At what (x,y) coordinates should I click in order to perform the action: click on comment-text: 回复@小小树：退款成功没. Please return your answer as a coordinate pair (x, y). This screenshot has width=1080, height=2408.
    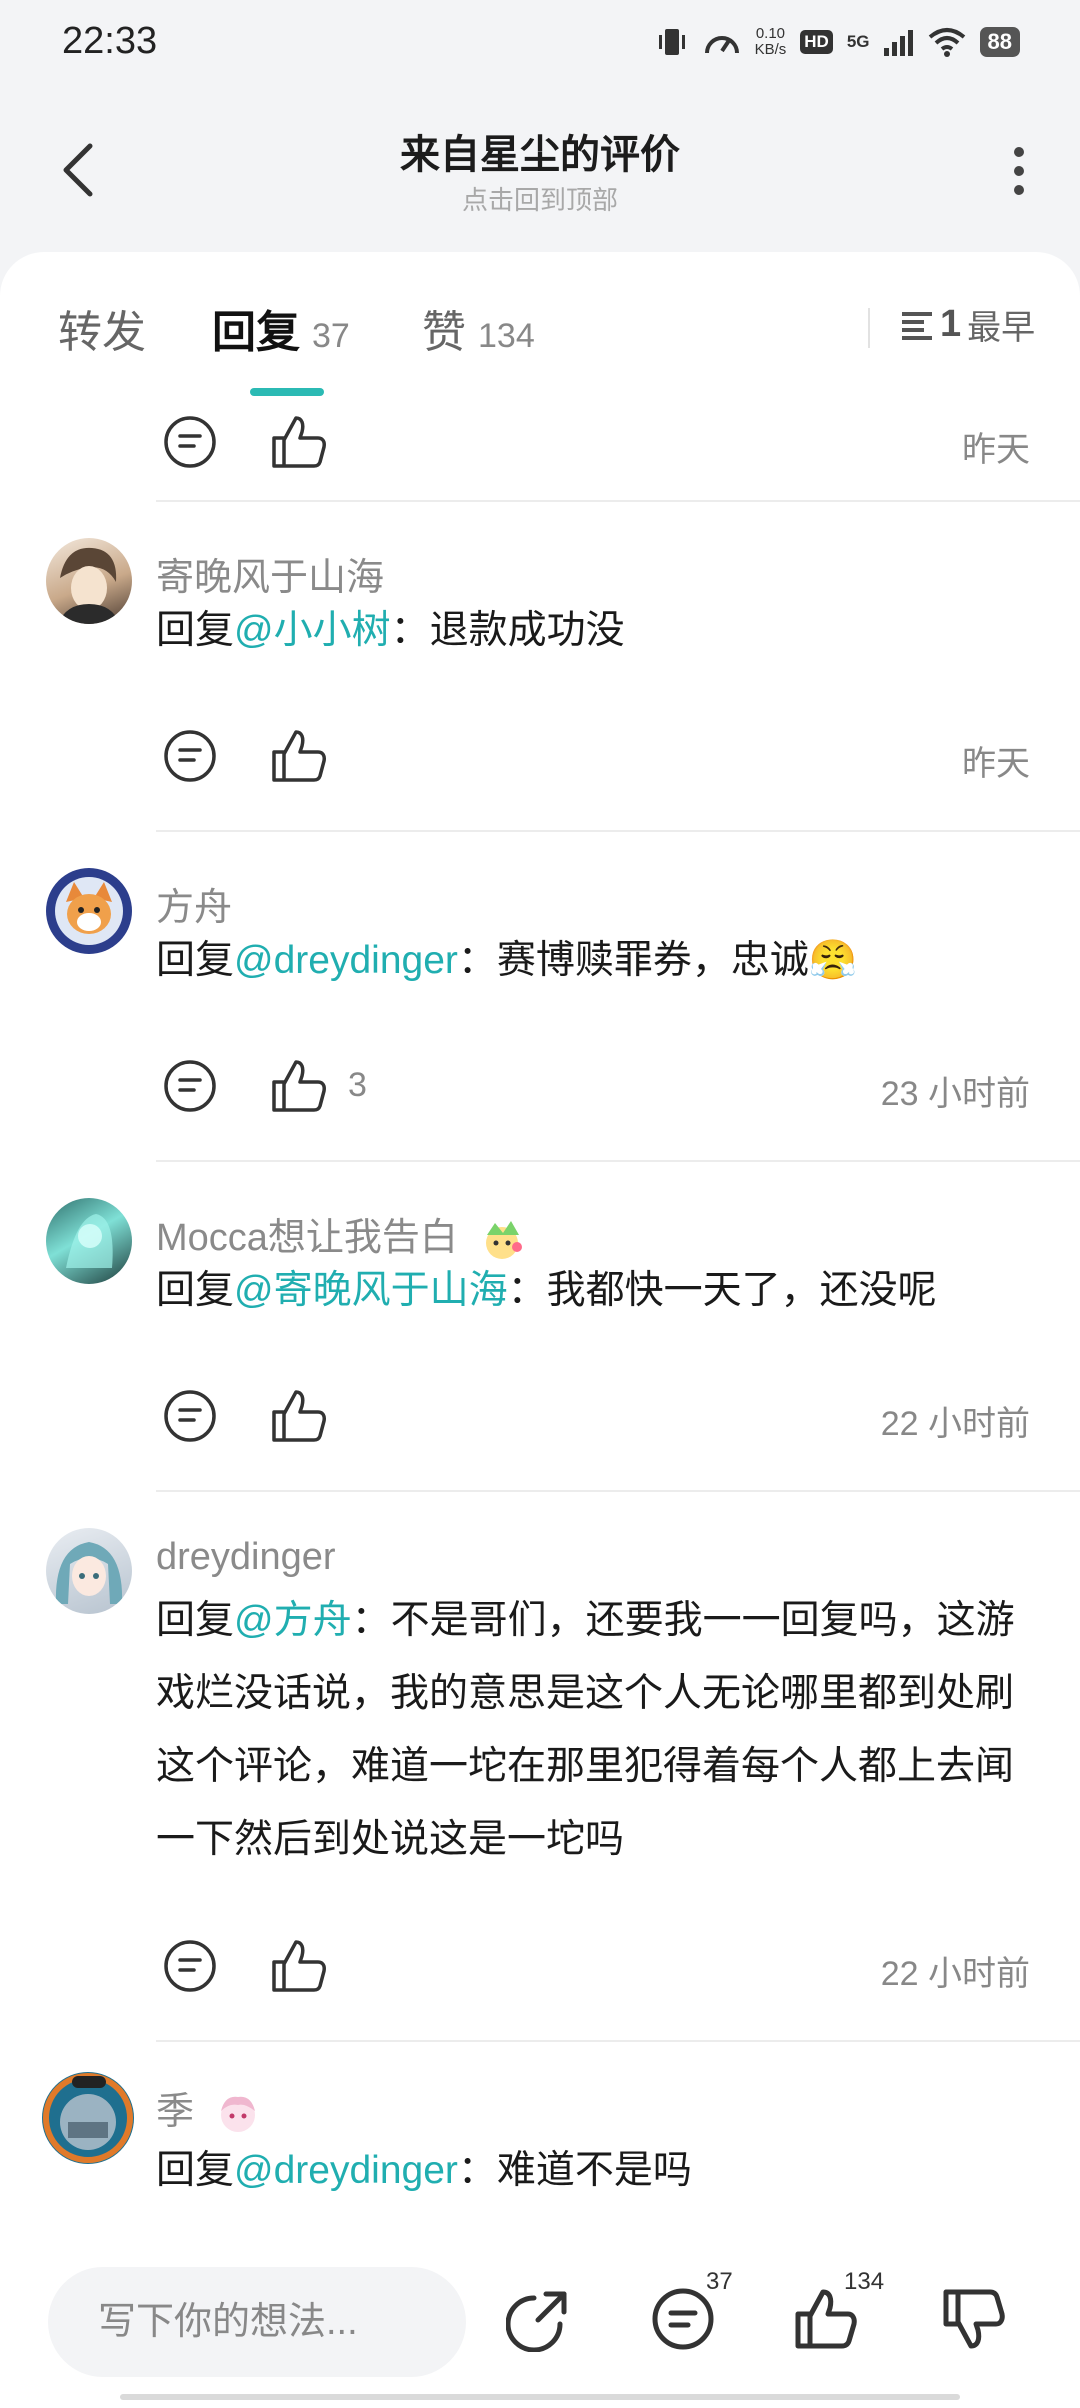
    Looking at the image, I should click on (390, 630).